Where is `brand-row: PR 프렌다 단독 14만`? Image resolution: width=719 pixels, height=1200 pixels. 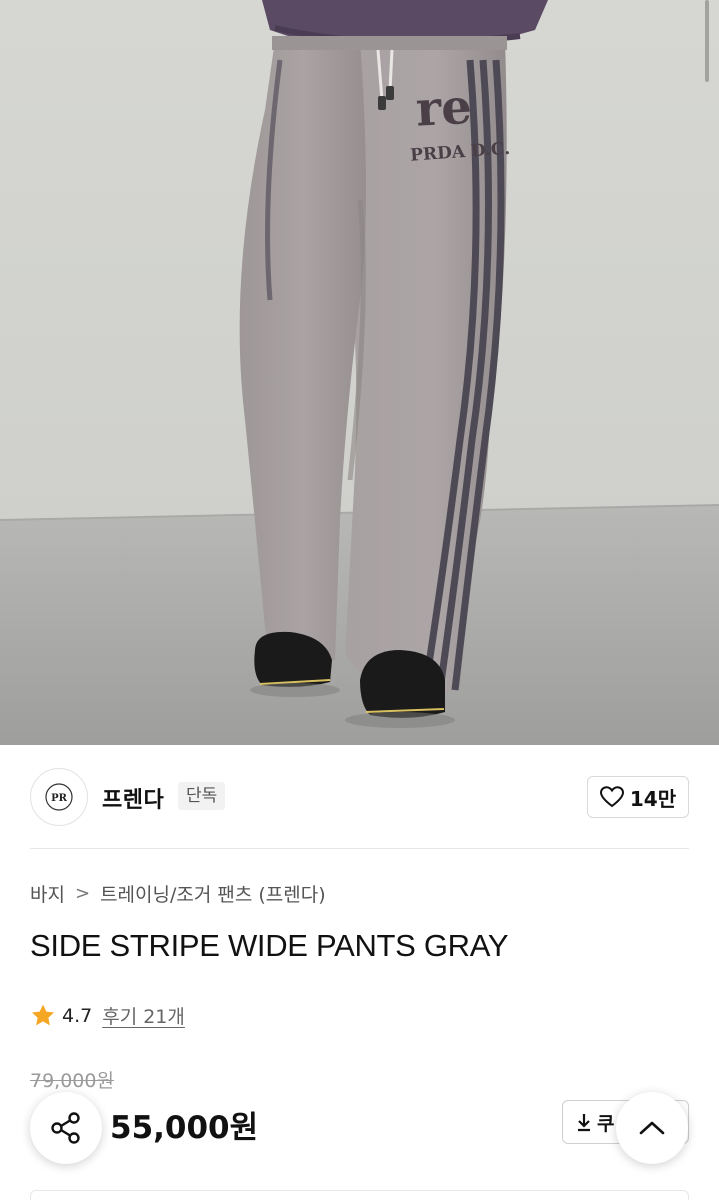 brand-row: PR 프렌다 단독 14만 is located at coordinates (359, 797).